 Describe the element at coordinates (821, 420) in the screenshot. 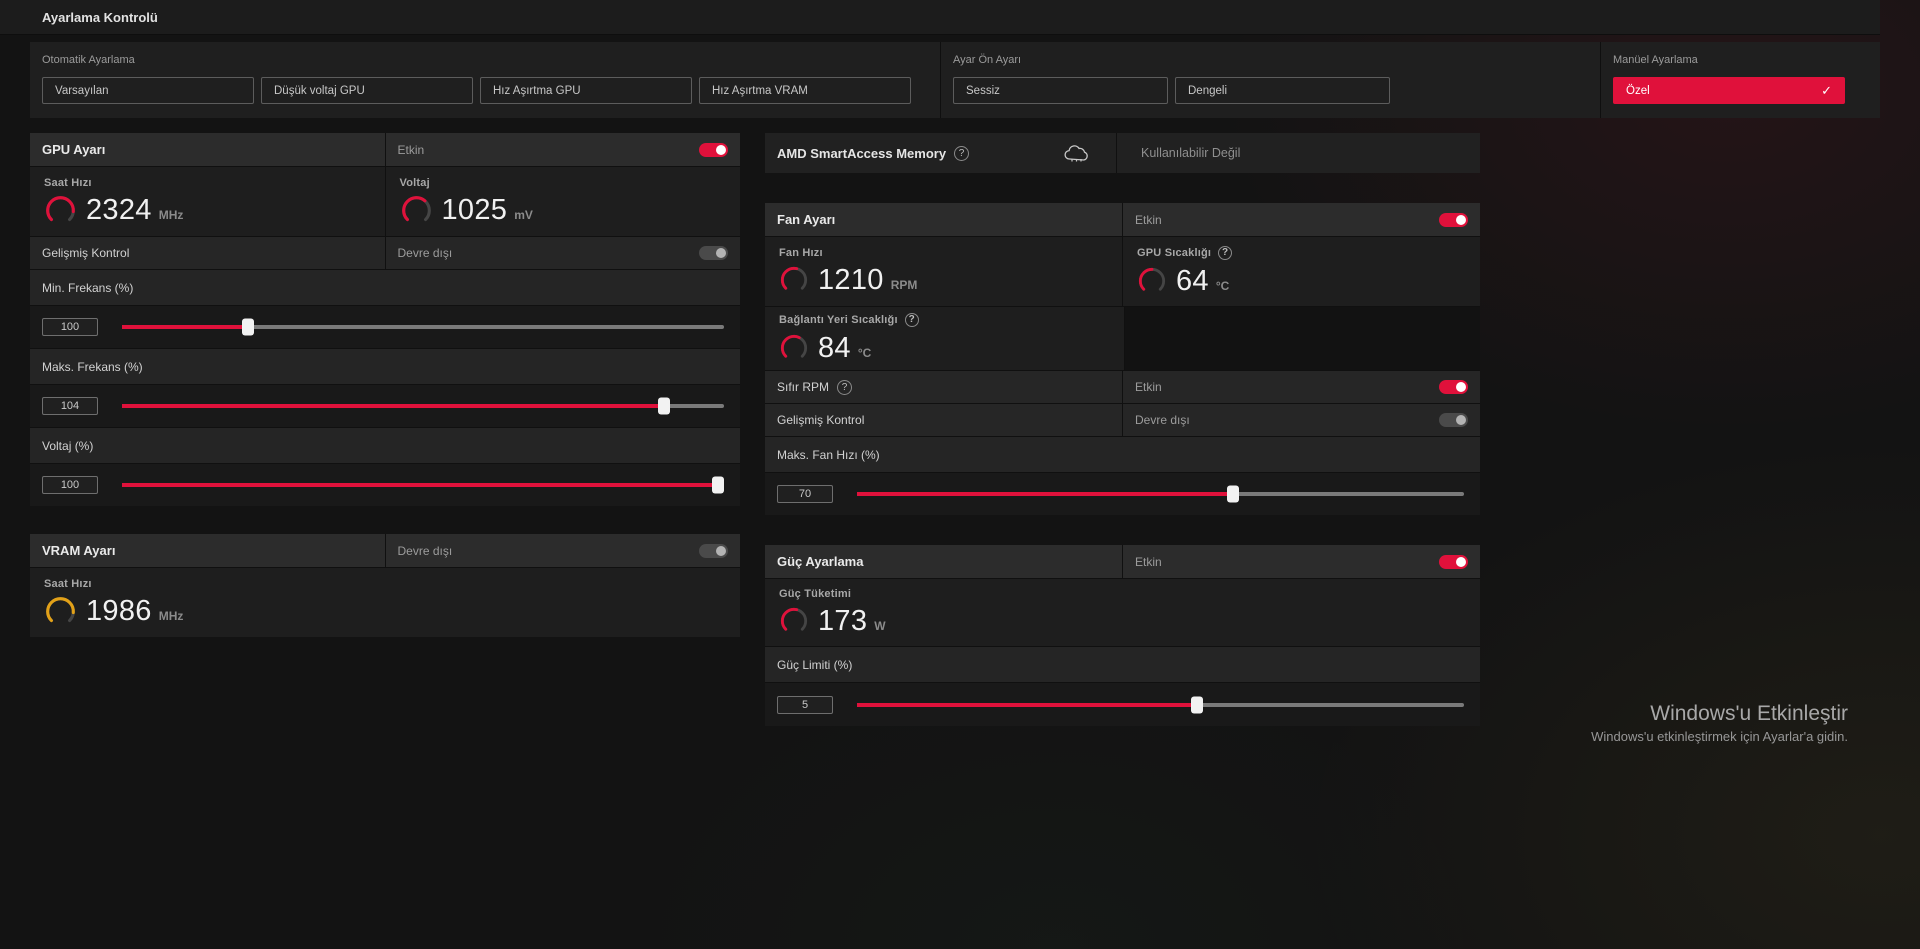

I see `fan-advanced-label: Gelişmiş Kontrol` at that location.